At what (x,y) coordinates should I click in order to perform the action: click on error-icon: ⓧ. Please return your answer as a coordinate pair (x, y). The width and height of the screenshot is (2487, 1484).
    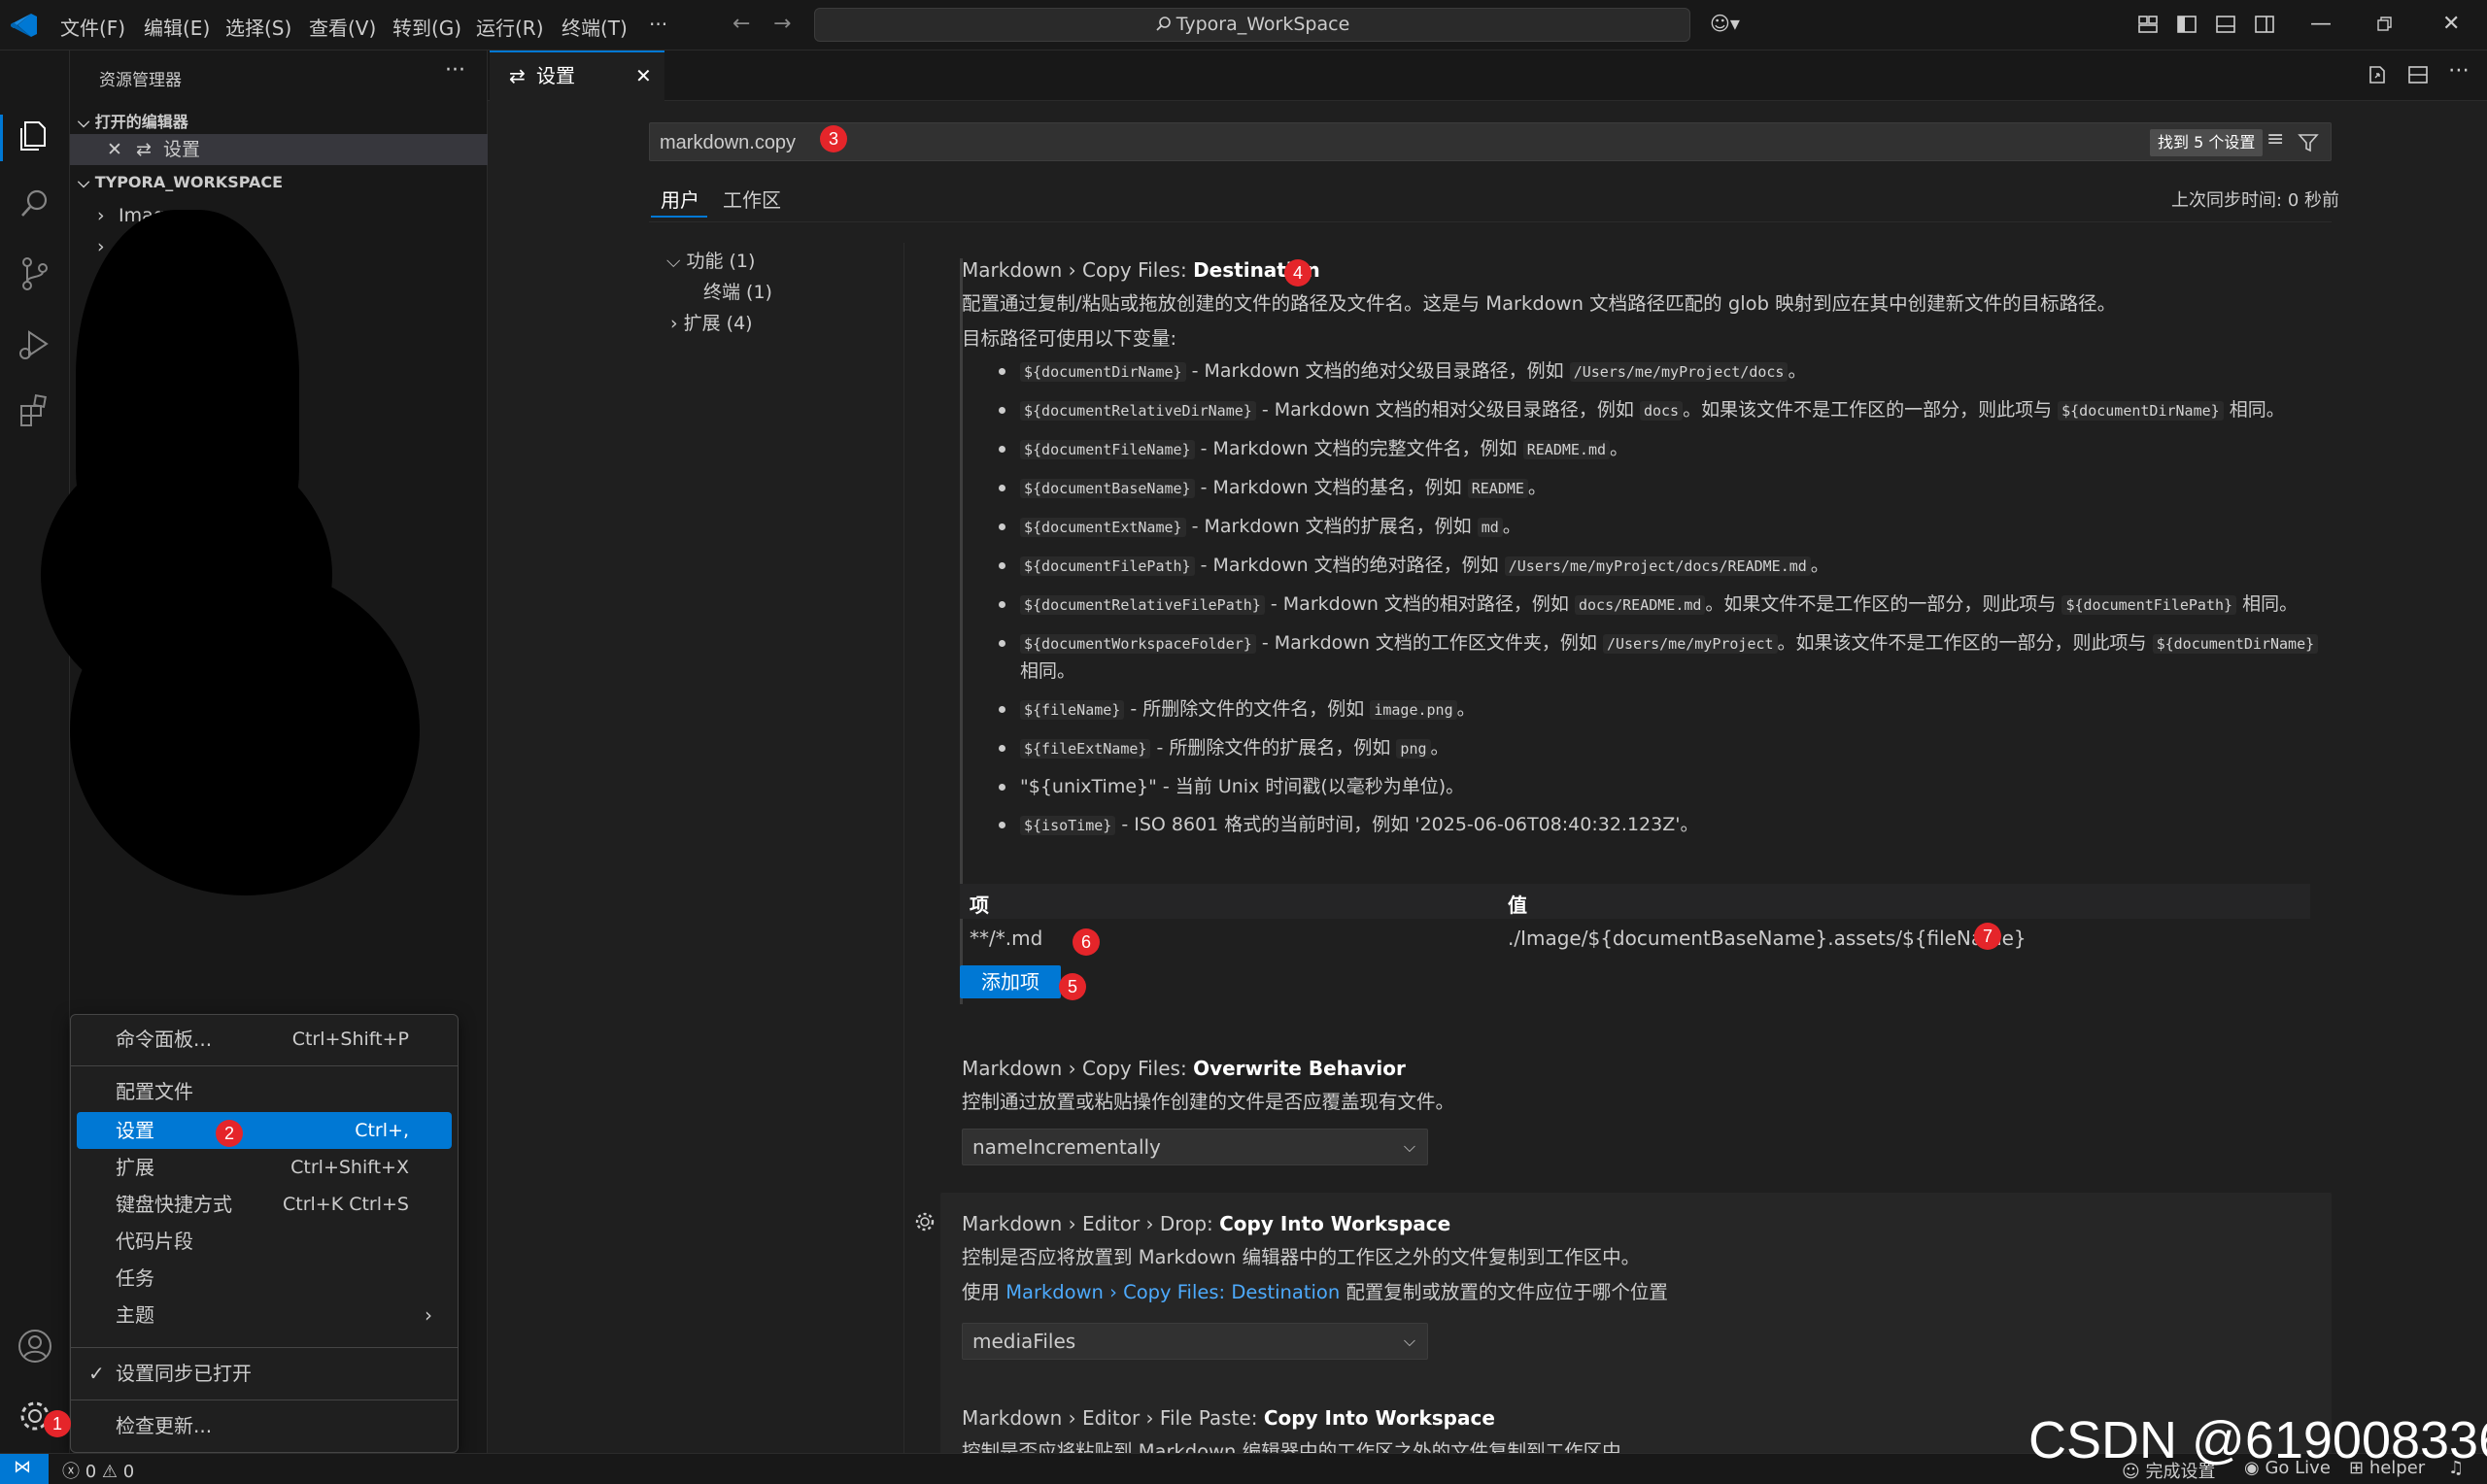
    Looking at the image, I should click on (71, 1472).